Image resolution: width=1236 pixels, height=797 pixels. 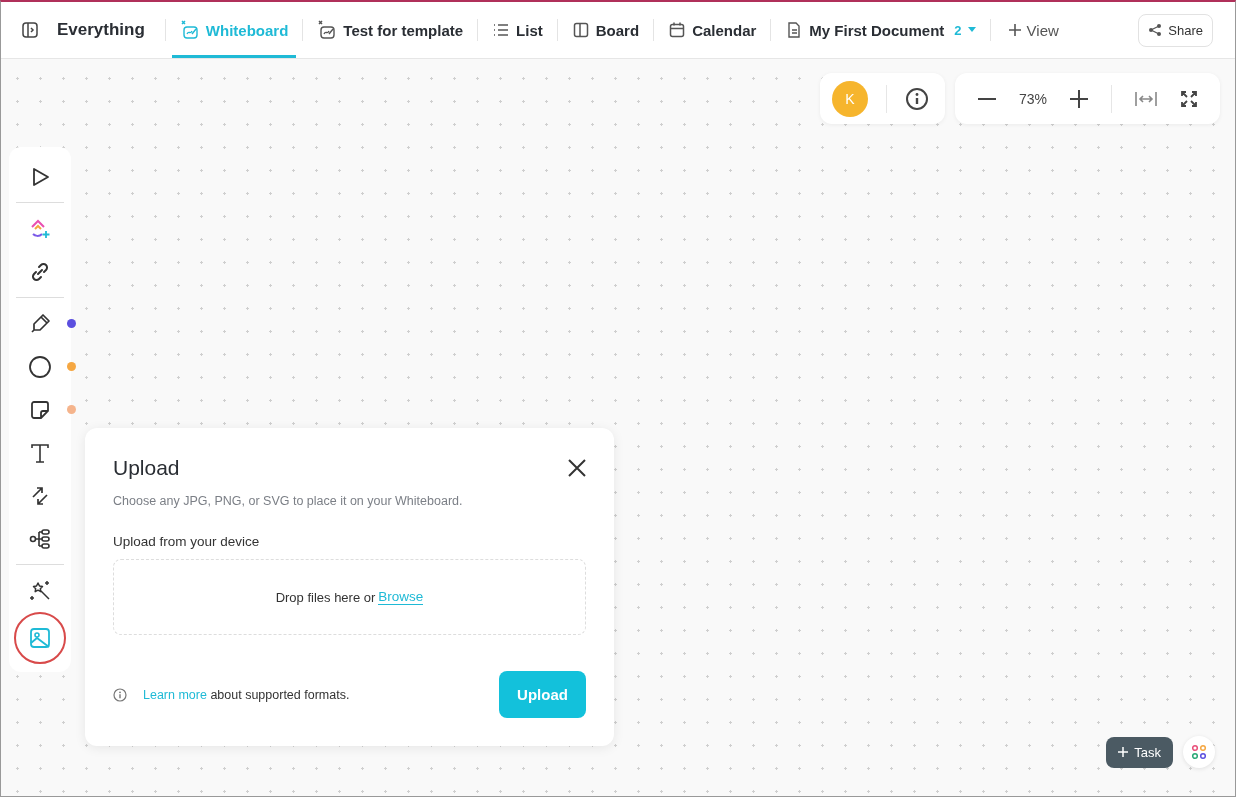 What do you see at coordinates (1139, 752) in the screenshot?
I see `add-task-button: Task` at bounding box center [1139, 752].